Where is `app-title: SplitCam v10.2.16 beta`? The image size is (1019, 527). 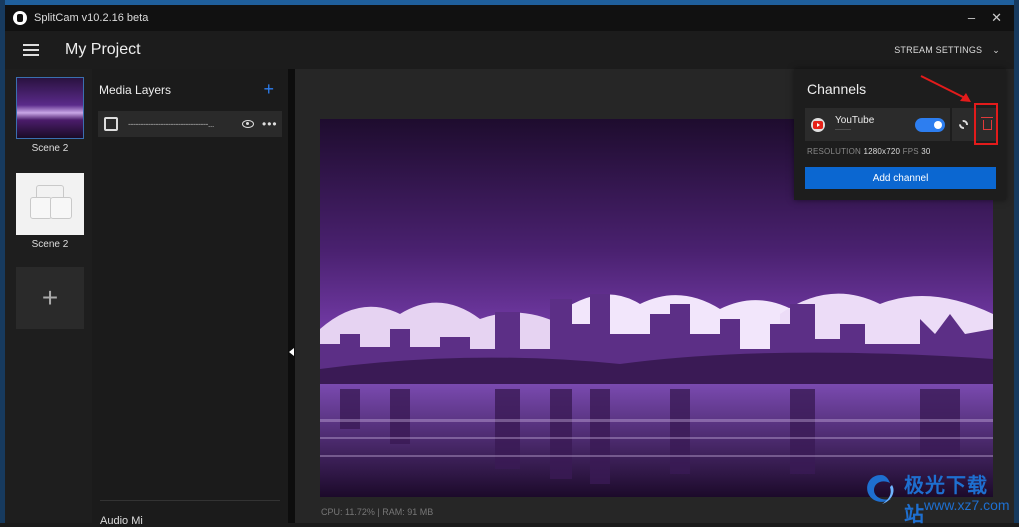
app-title: SplitCam v10.2.16 beta is located at coordinates (91, 18).